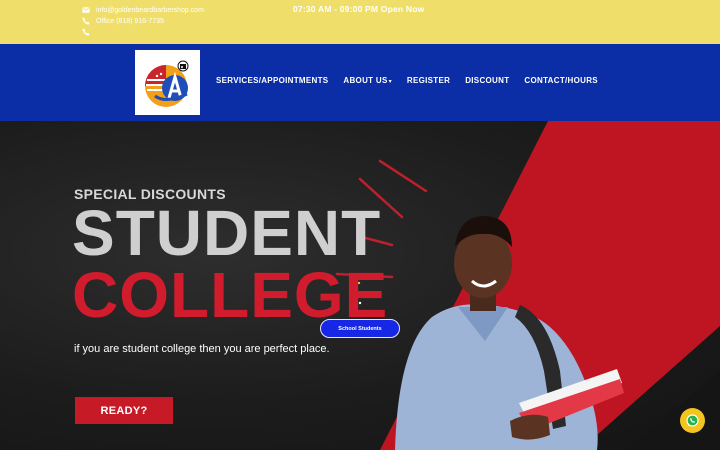  I want to click on whatsapp-button, so click(692, 420).